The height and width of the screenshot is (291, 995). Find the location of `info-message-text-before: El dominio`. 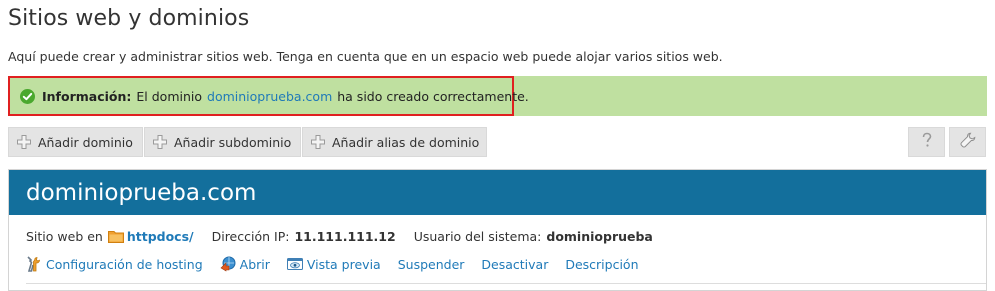

info-message-text-before: El dominio is located at coordinates (169, 96).